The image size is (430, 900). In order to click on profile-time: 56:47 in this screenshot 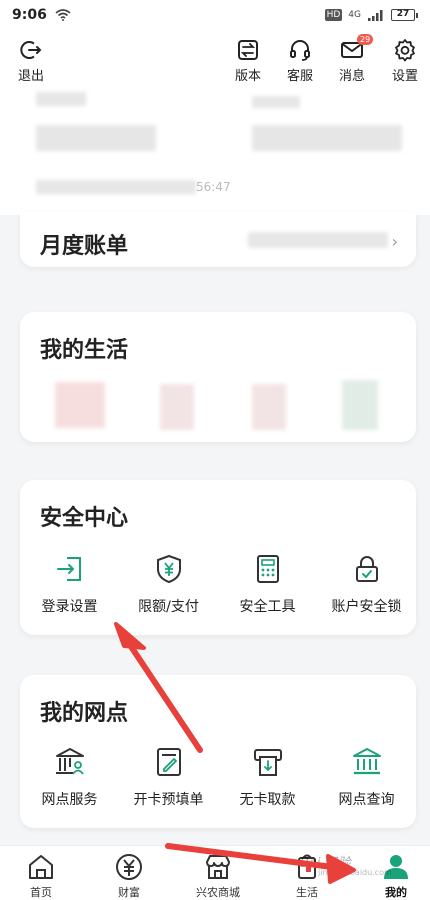, I will do `click(213, 187)`.